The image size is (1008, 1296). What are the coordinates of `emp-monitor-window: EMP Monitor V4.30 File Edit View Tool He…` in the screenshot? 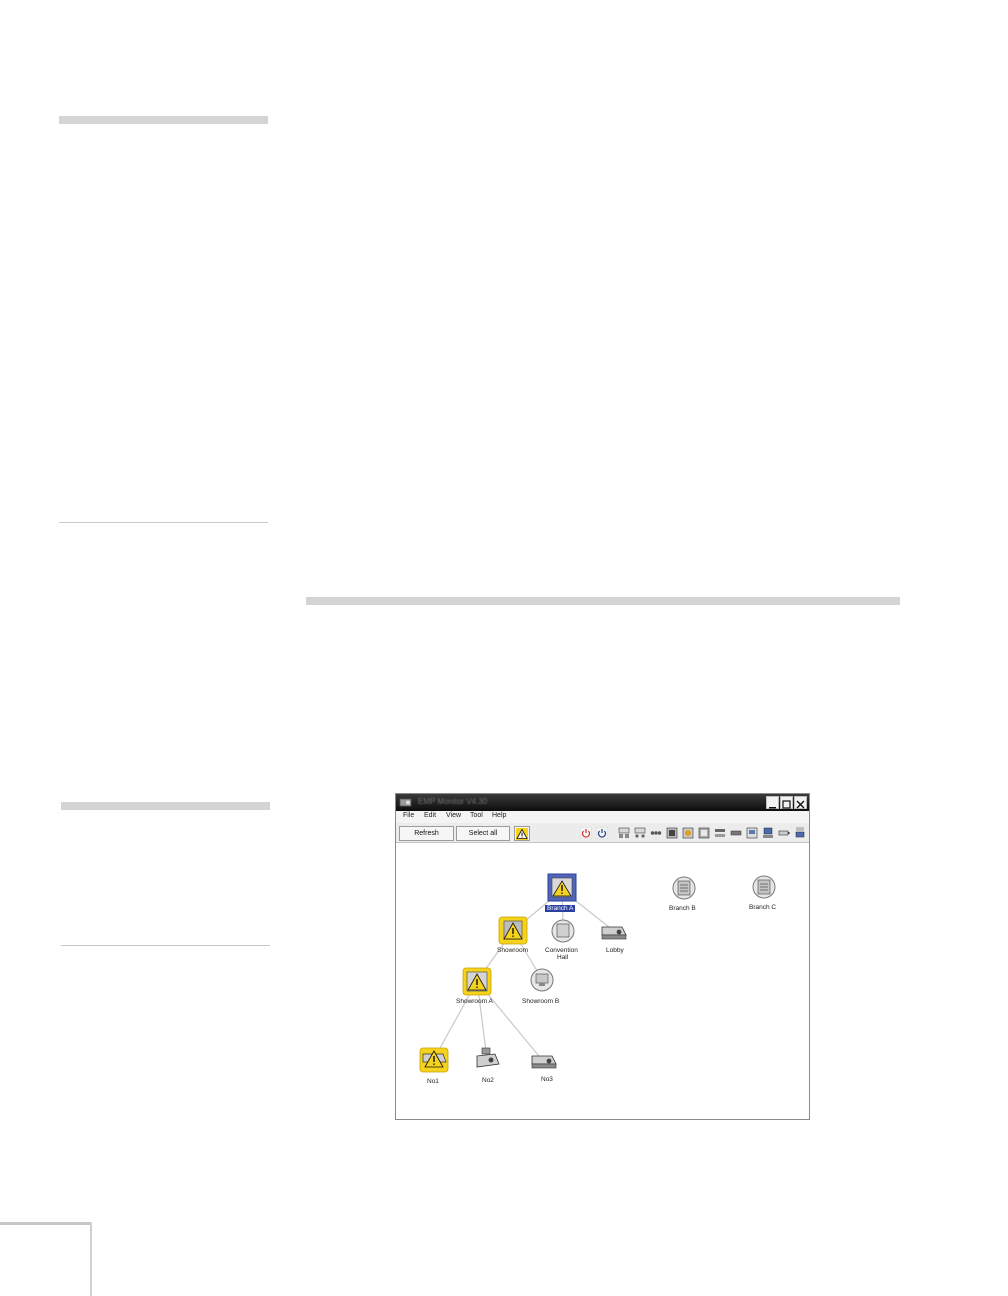 It's located at (602, 956).